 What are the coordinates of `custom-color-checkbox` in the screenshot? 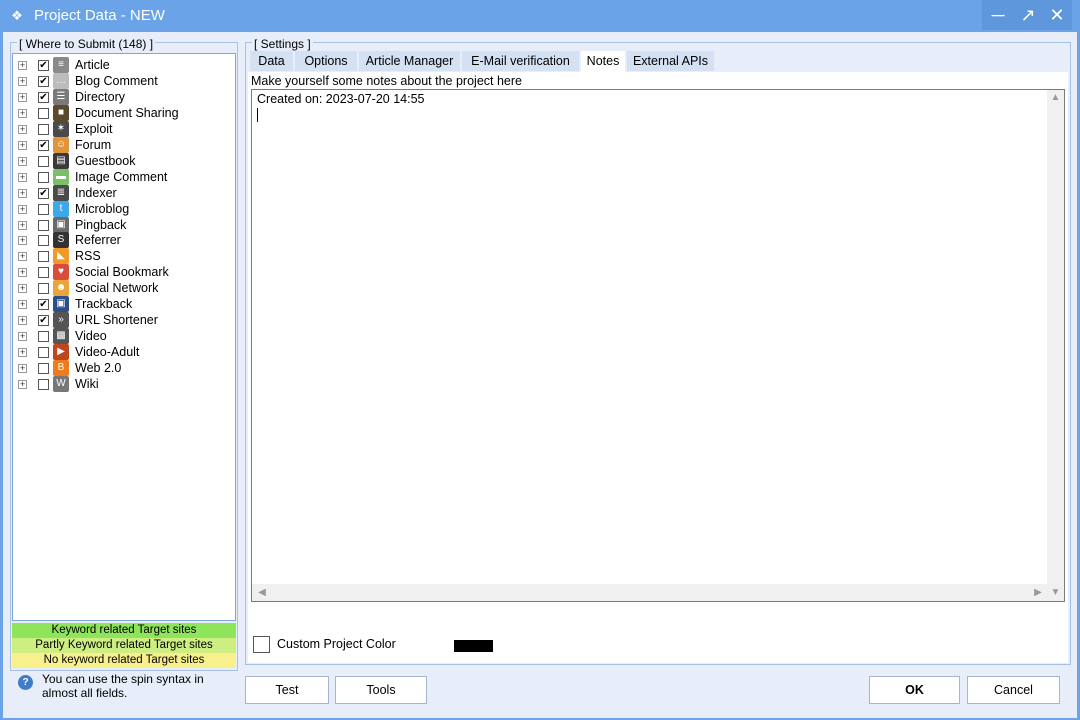 It's located at (261, 644).